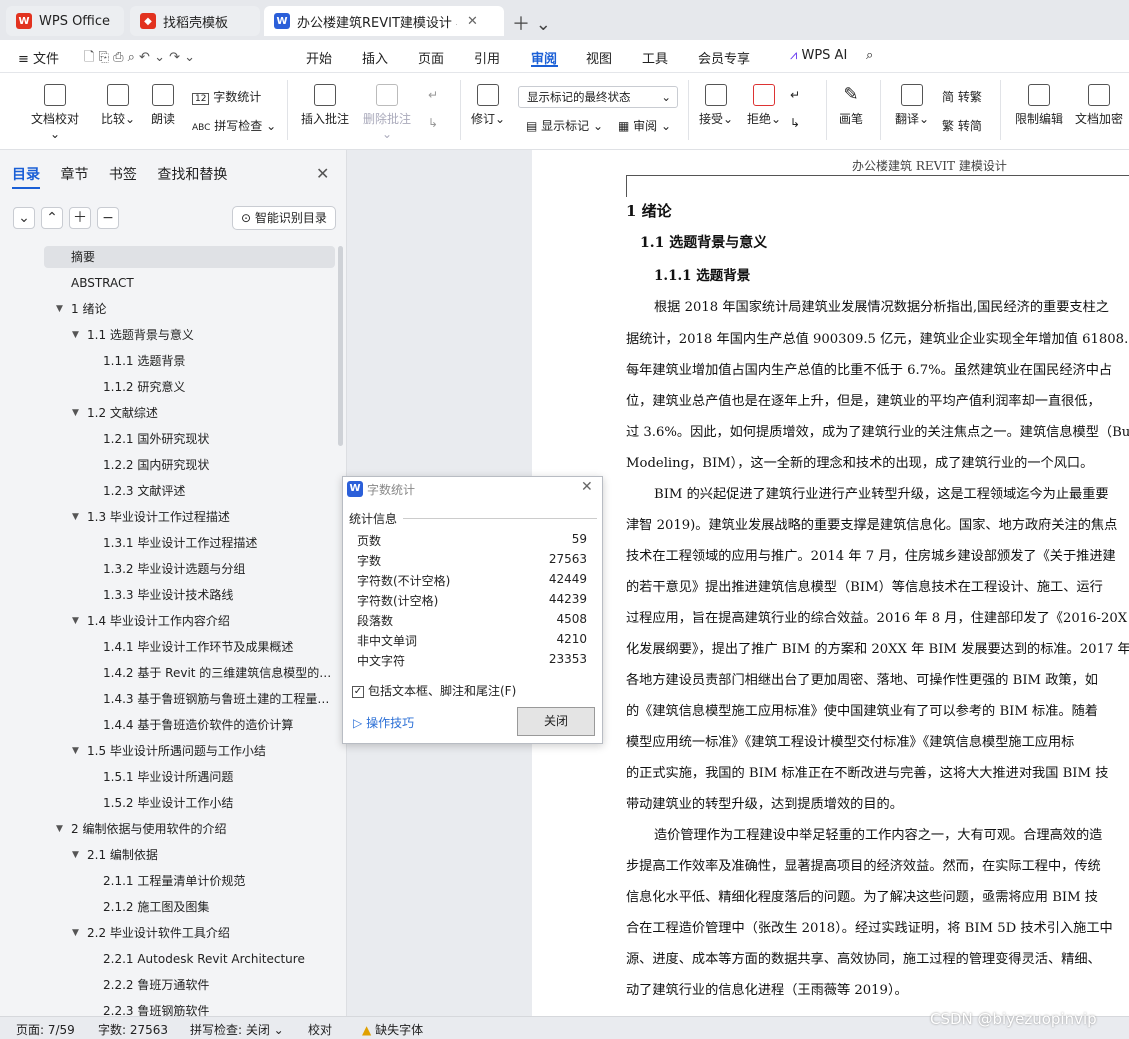 Image resolution: width=1129 pixels, height=1039 pixels. Describe the element at coordinates (724, 57) in the screenshot. I see `menu-member: 会员专享` at that location.